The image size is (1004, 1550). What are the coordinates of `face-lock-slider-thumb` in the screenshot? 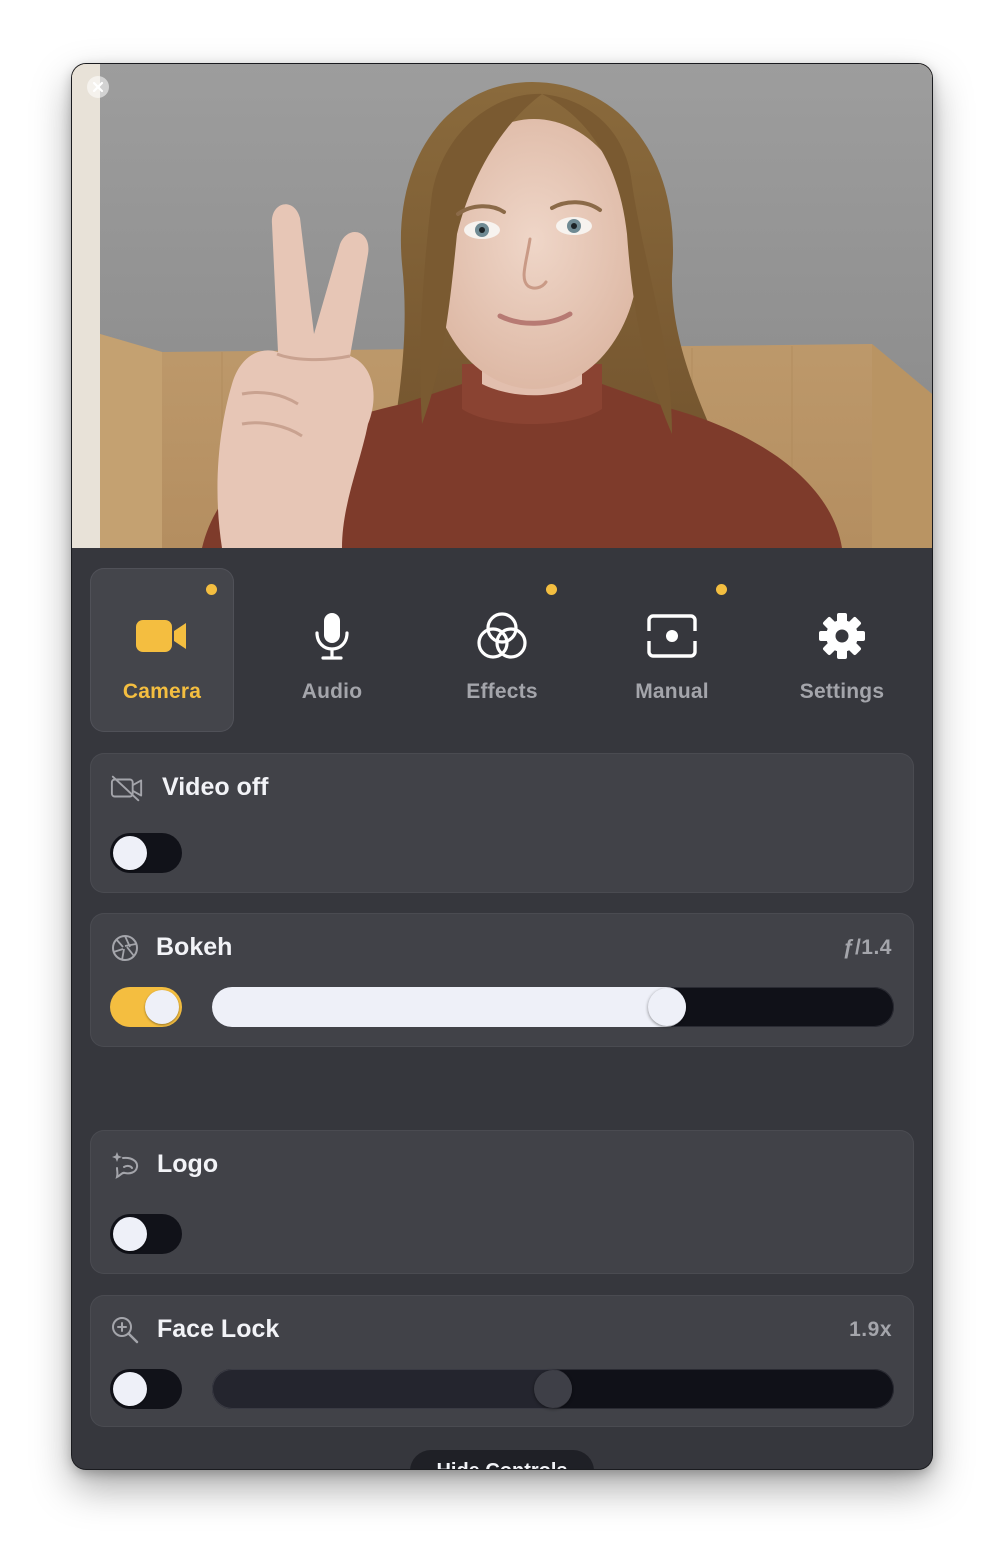 It's located at (553, 1389).